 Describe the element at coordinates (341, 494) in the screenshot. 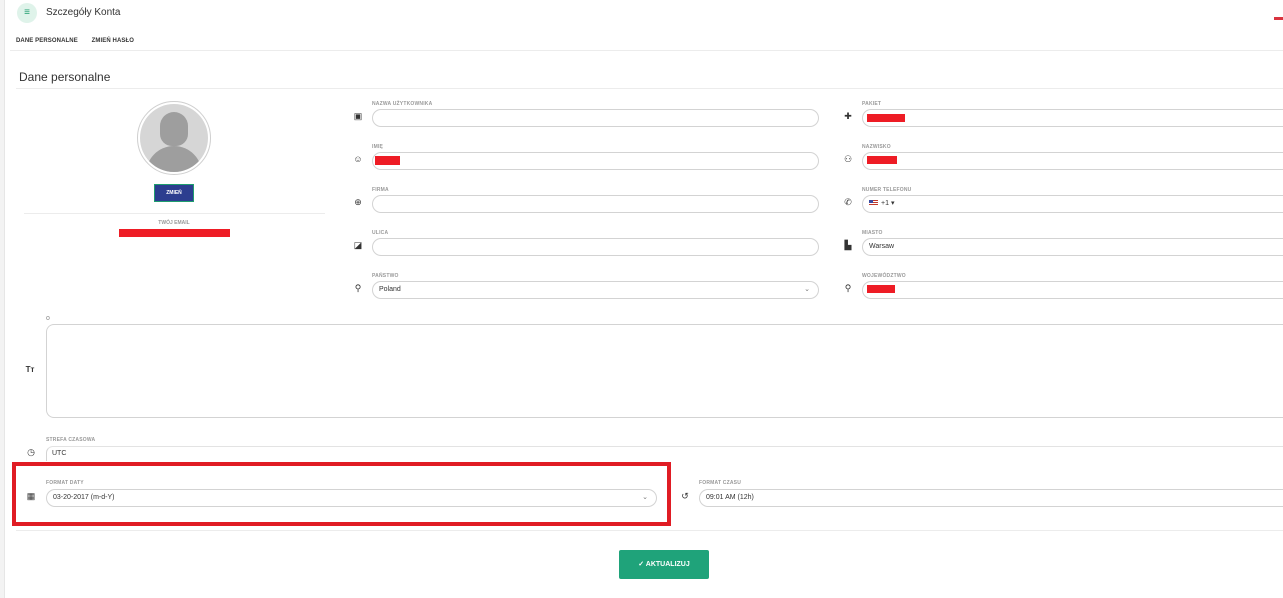

I see `highlight-box` at that location.